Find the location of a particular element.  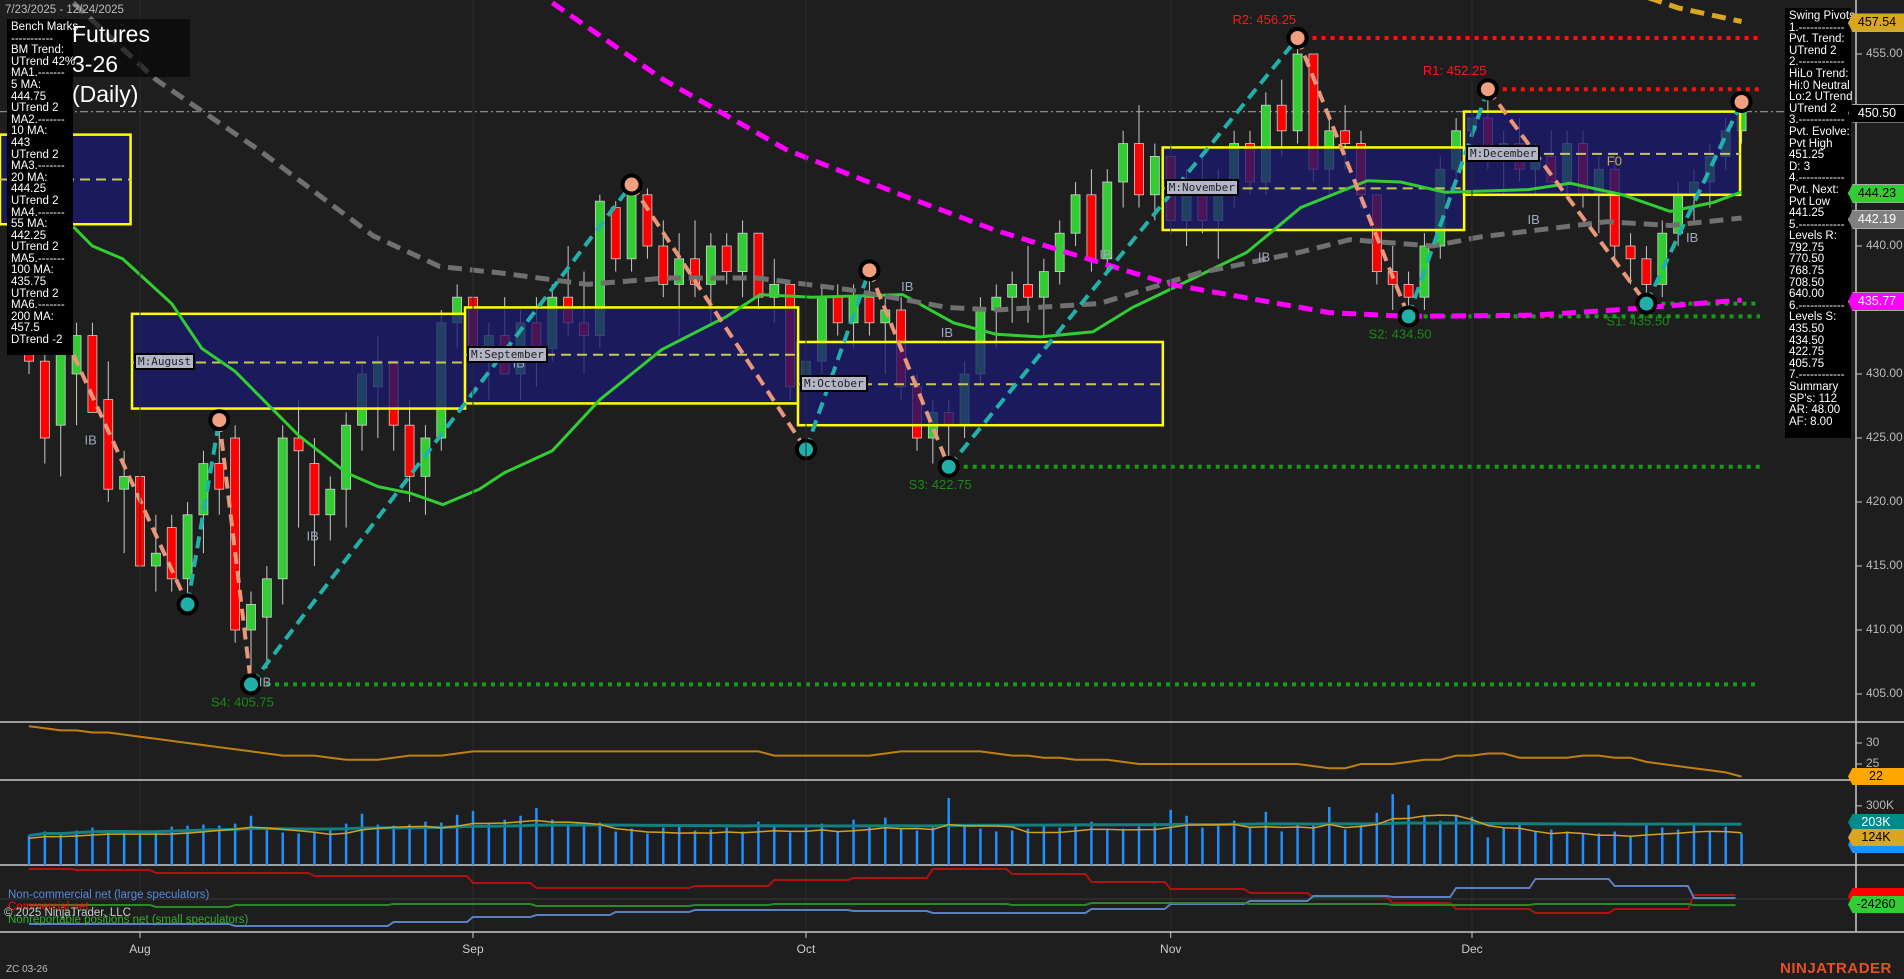

info-line: Summary is located at coordinates (1814, 387).